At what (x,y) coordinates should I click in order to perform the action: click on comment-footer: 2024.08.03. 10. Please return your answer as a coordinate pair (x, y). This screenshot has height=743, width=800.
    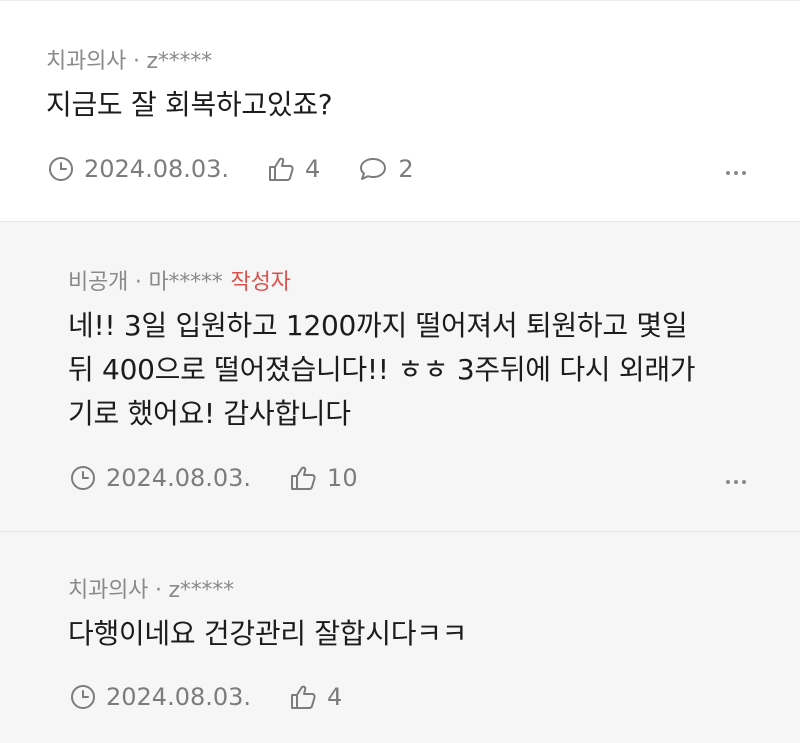
    Looking at the image, I should click on (233, 478).